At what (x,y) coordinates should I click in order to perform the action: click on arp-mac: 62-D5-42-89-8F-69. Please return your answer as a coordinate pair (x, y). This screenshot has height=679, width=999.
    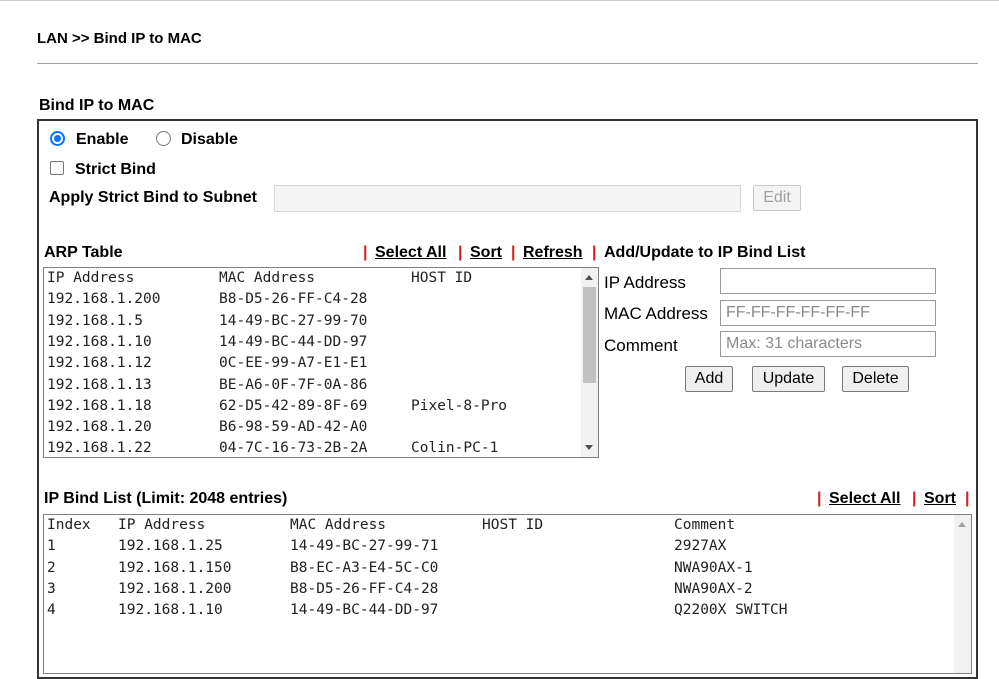
    Looking at the image, I should click on (293, 405).